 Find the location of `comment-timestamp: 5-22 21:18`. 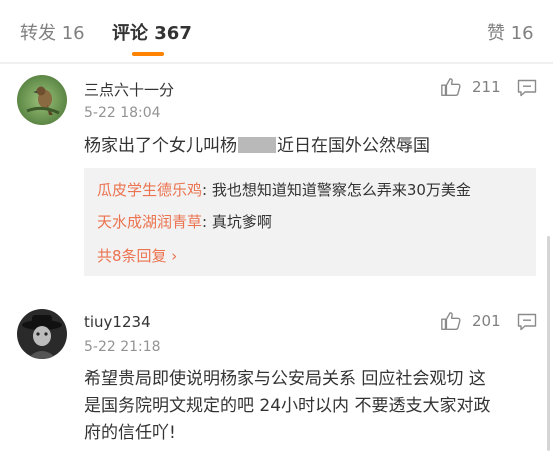

comment-timestamp: 5-22 21:18 is located at coordinates (122, 347).